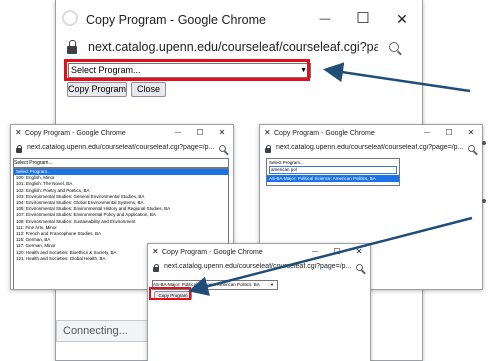  I want to click on main-window-controls: — ☐ ✕, so click(364, 19).